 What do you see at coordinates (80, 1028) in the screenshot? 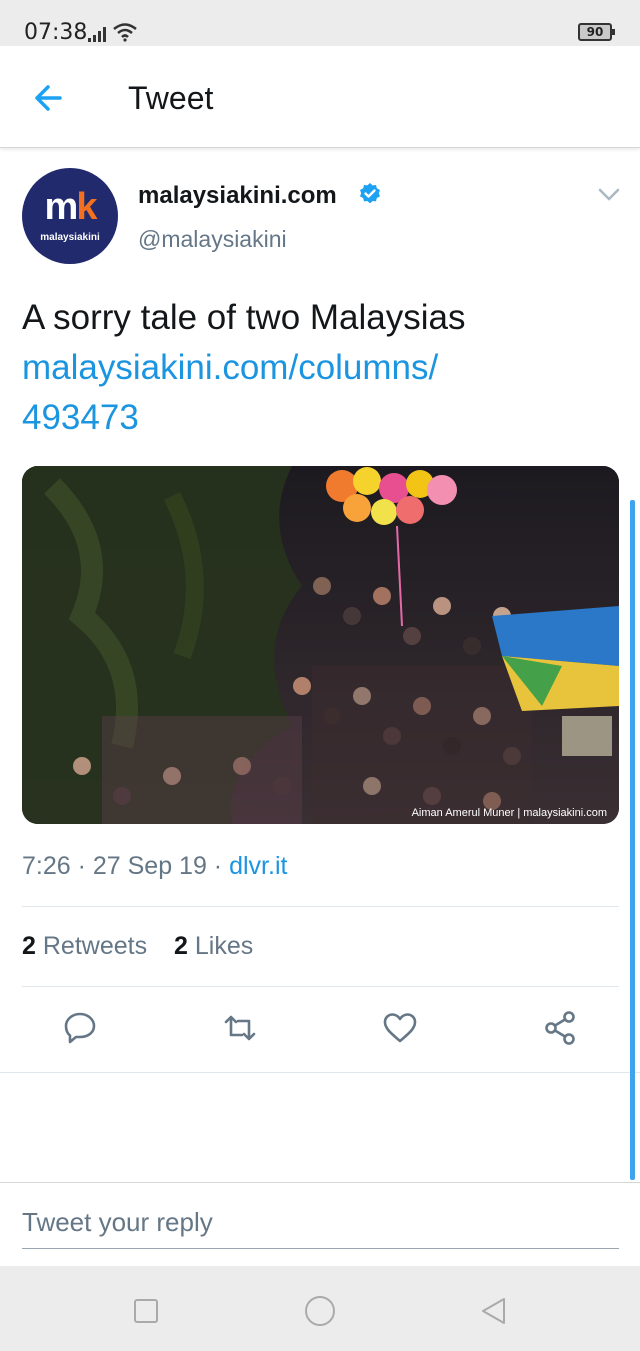
I see `reply-icon` at bounding box center [80, 1028].